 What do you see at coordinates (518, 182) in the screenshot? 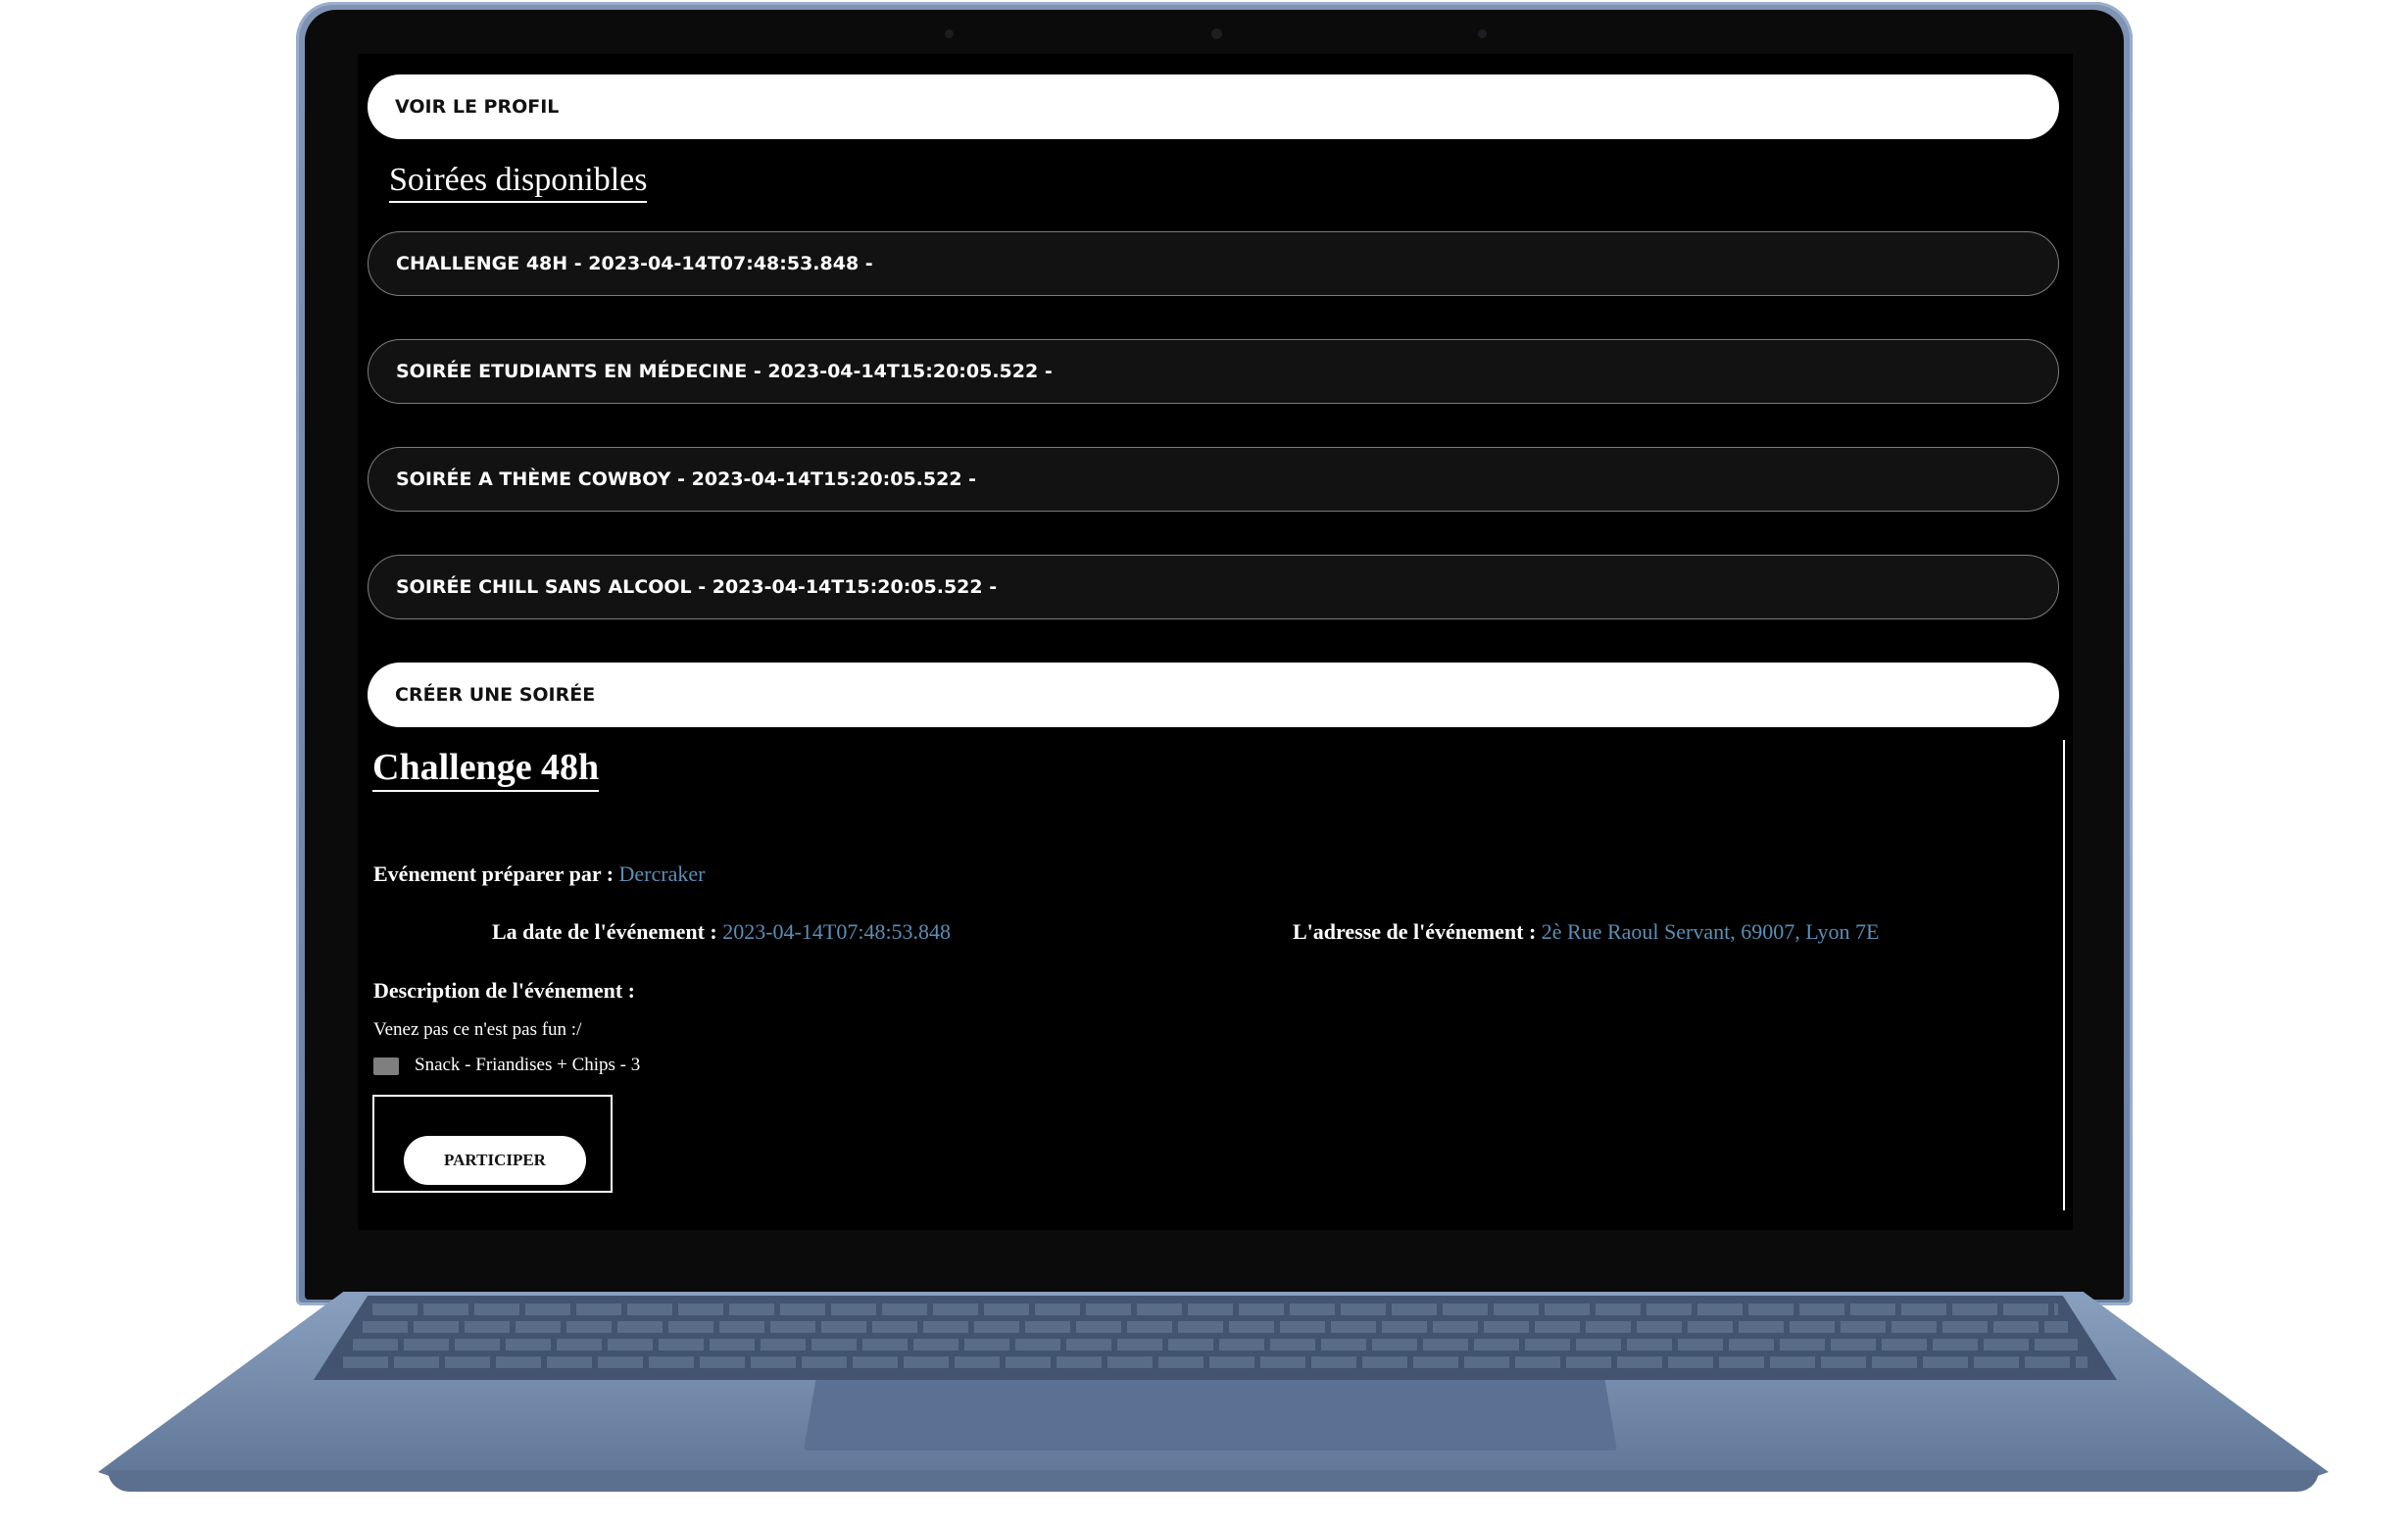
I see `available-parties-heading: Soirées disponibles` at bounding box center [518, 182].